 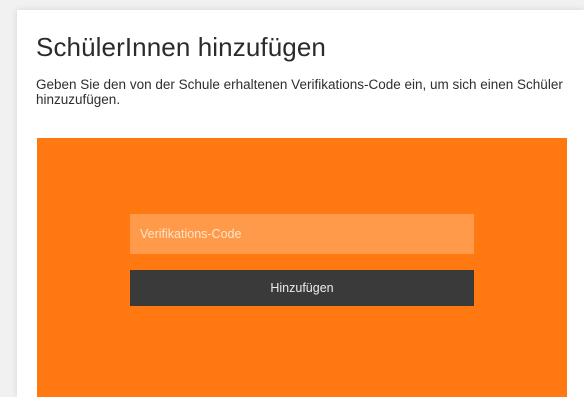 What do you see at coordinates (302, 234) in the screenshot?
I see `verification-code-input` at bounding box center [302, 234].